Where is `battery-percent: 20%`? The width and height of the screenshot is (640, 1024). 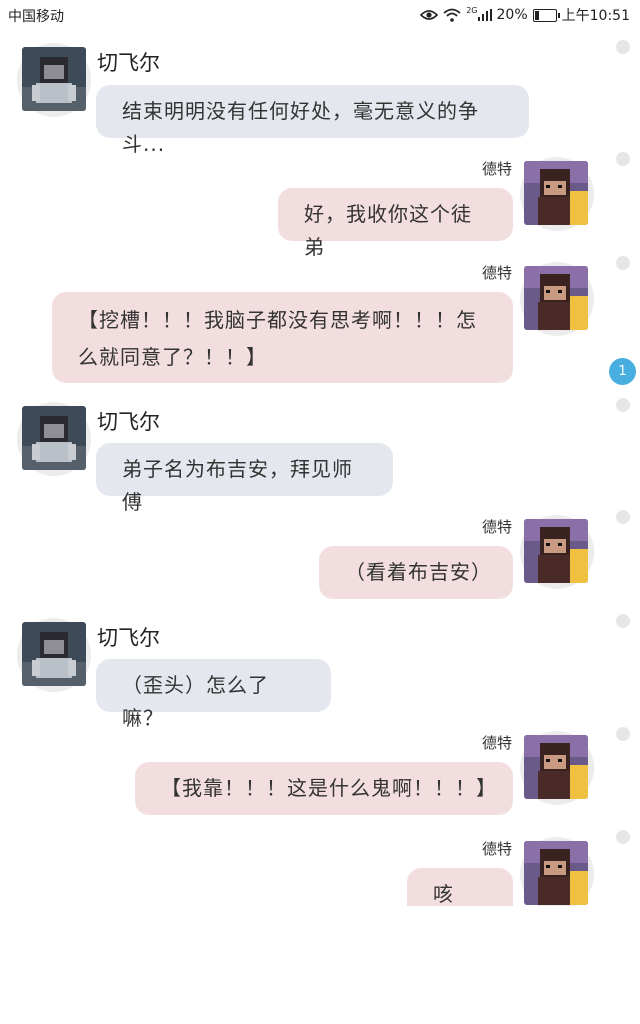
battery-percent: 20% is located at coordinates (512, 15).